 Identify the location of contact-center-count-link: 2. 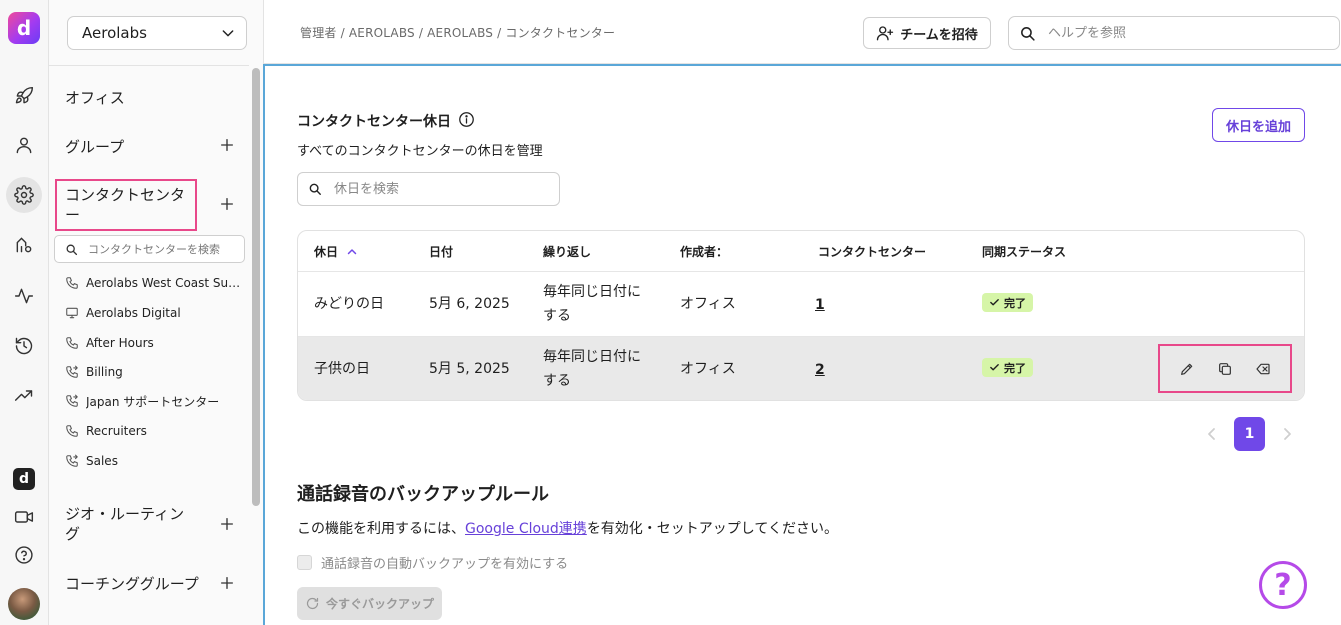
(820, 370).